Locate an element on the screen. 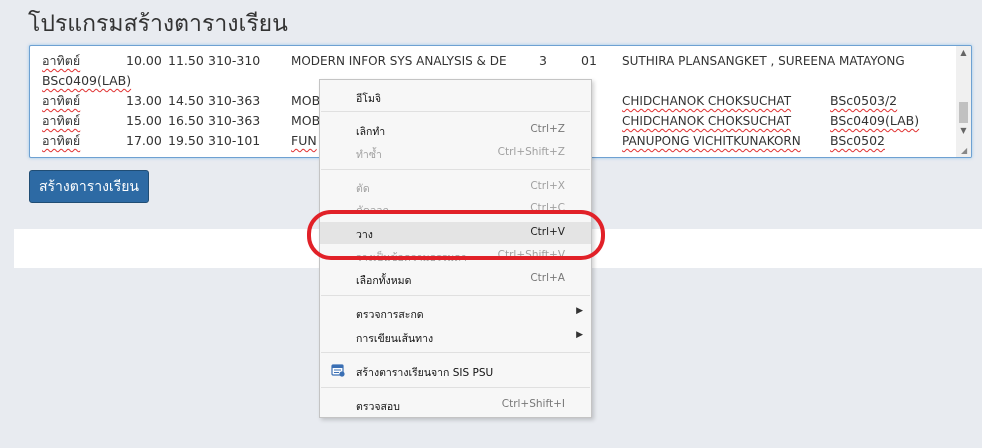 The height and width of the screenshot is (448, 982). end-time-cell: 19.50 is located at coordinates (186, 140).